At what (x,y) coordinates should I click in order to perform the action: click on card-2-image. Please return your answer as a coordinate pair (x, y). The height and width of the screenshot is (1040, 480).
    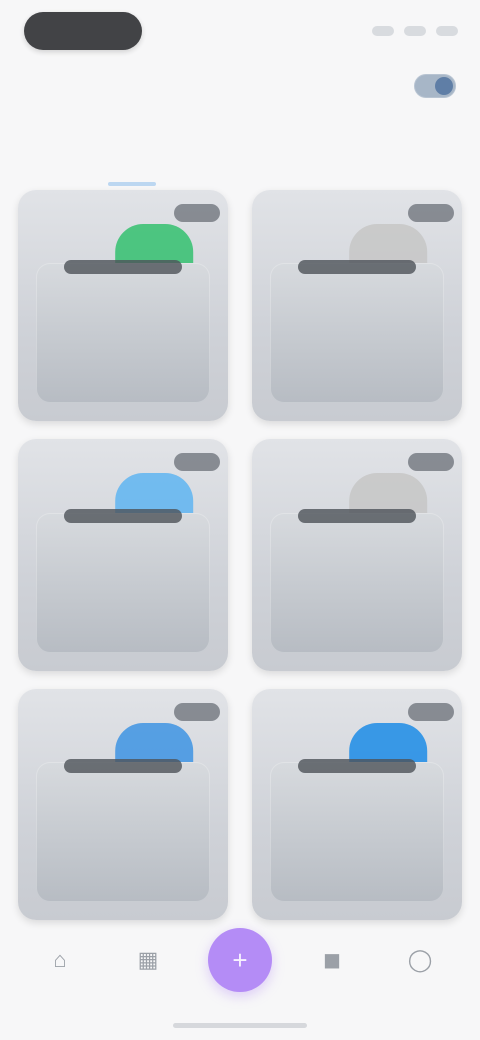
    Looking at the image, I should click on (357, 333).